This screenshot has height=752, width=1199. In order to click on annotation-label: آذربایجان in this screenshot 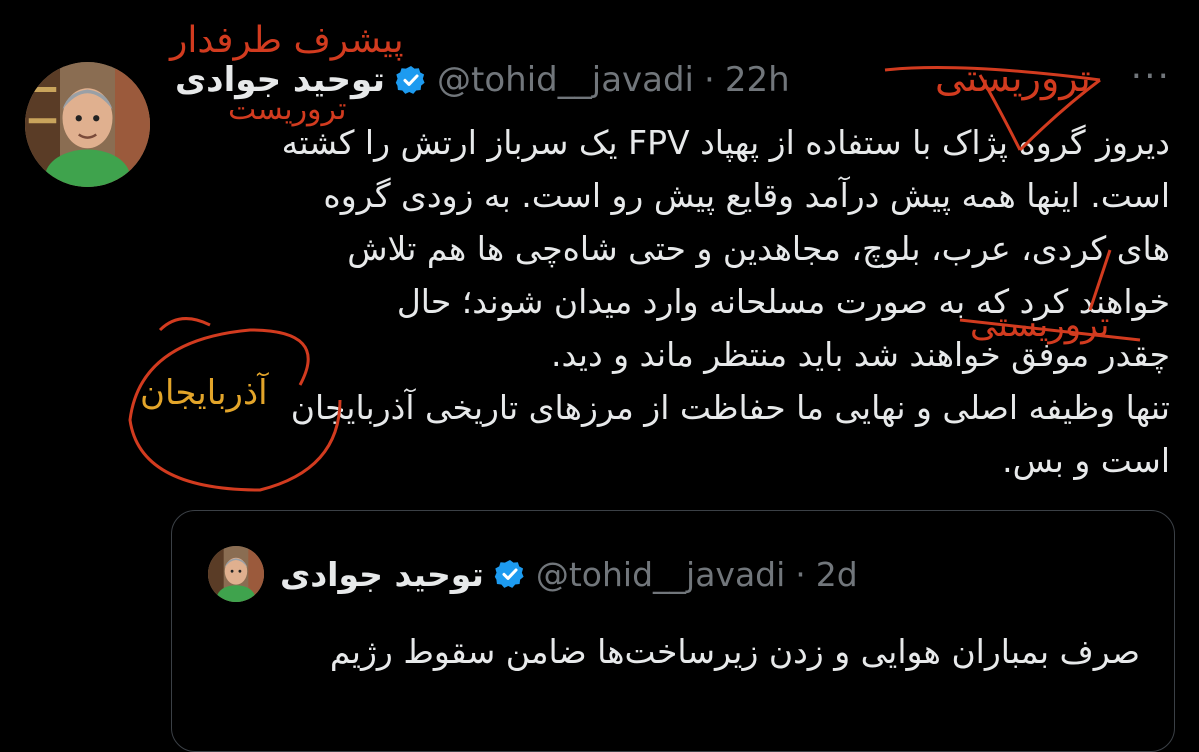, I will do `click(204, 393)`.